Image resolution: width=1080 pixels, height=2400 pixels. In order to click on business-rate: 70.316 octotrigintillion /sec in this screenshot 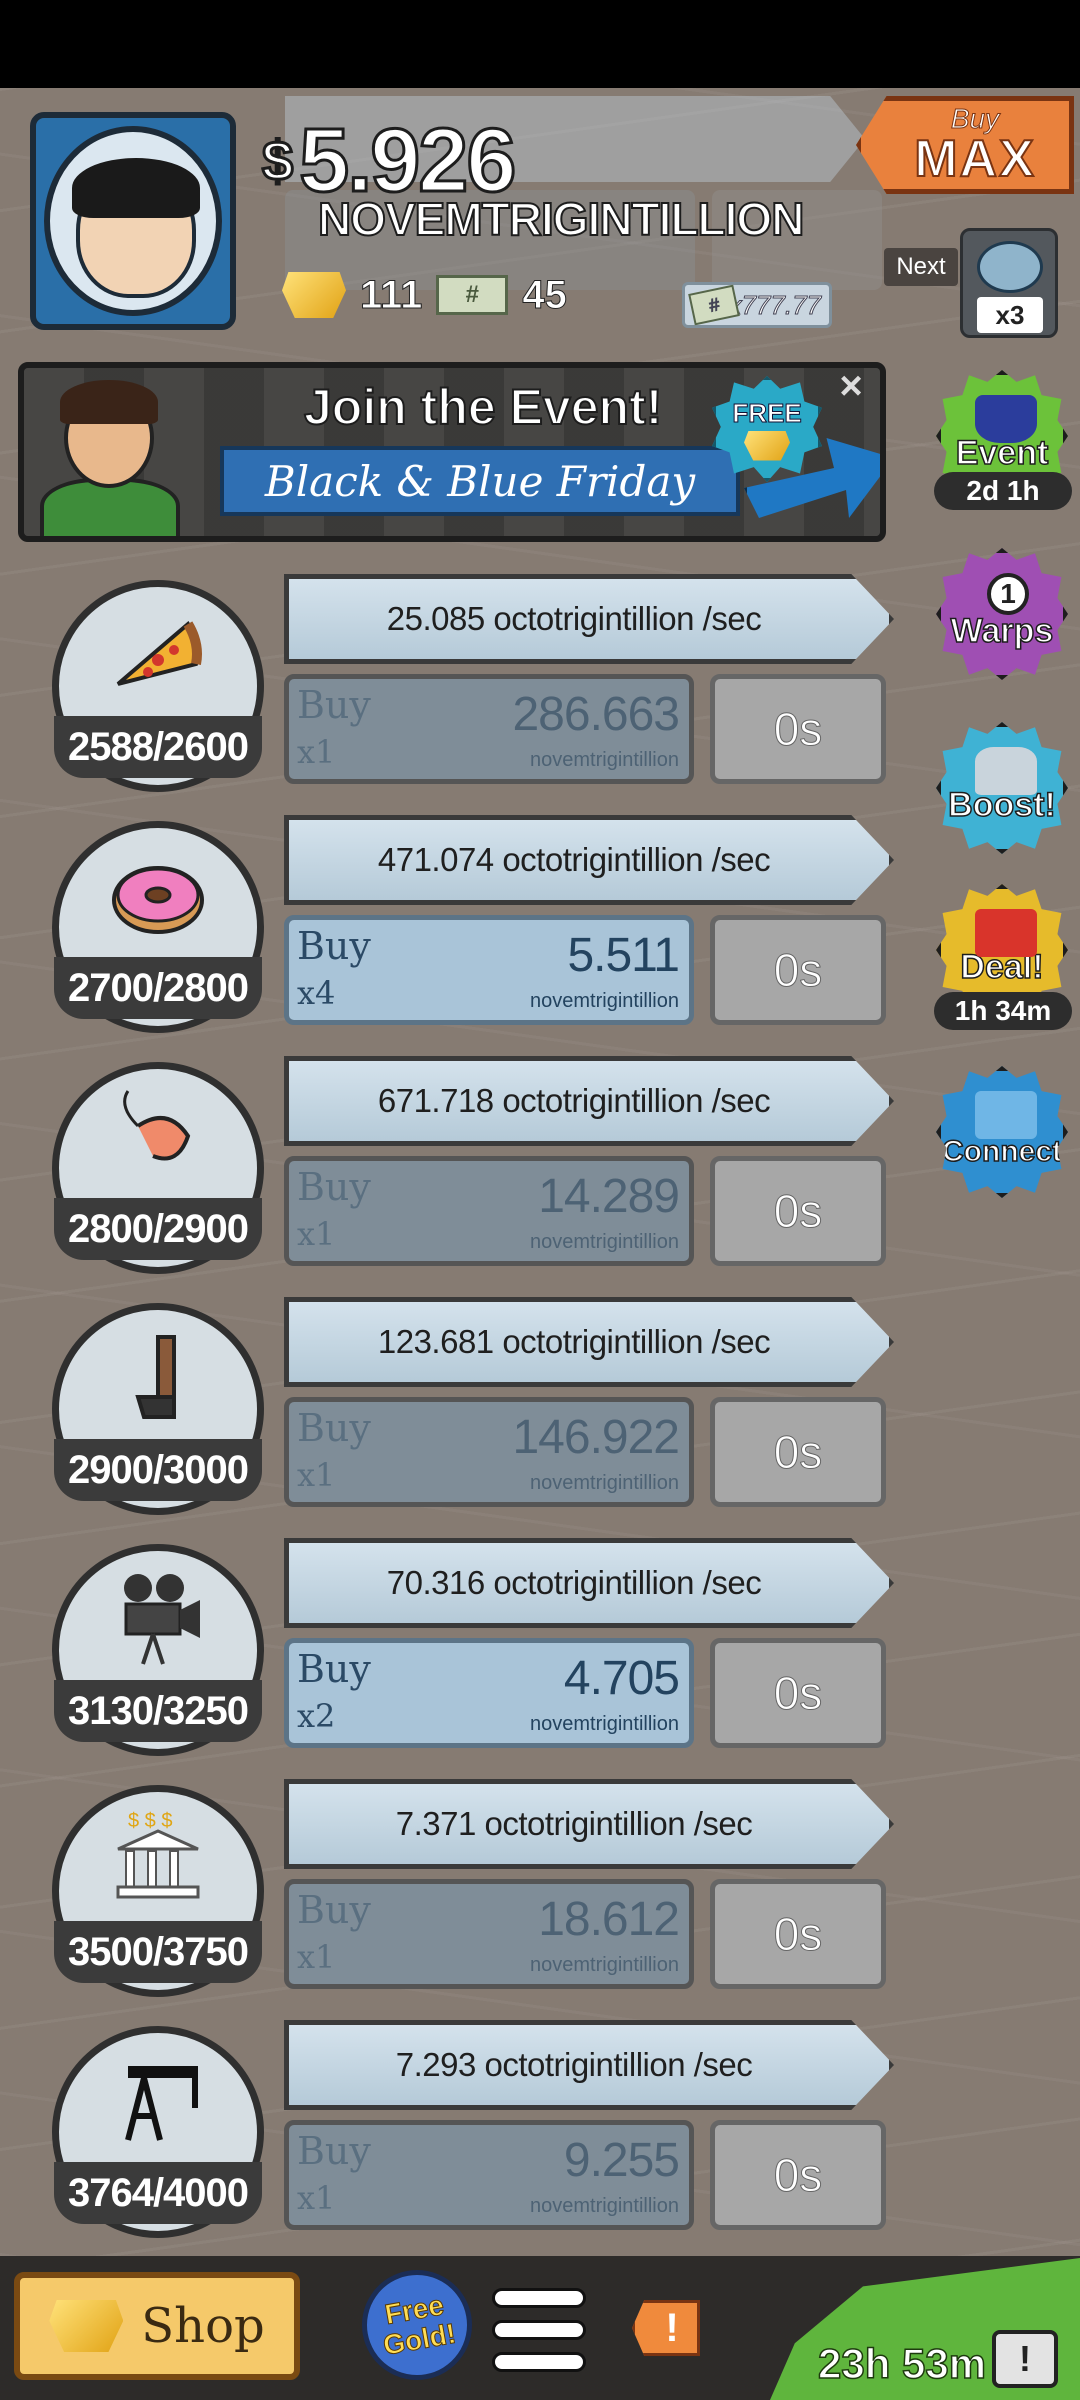, I will do `click(589, 1583)`.